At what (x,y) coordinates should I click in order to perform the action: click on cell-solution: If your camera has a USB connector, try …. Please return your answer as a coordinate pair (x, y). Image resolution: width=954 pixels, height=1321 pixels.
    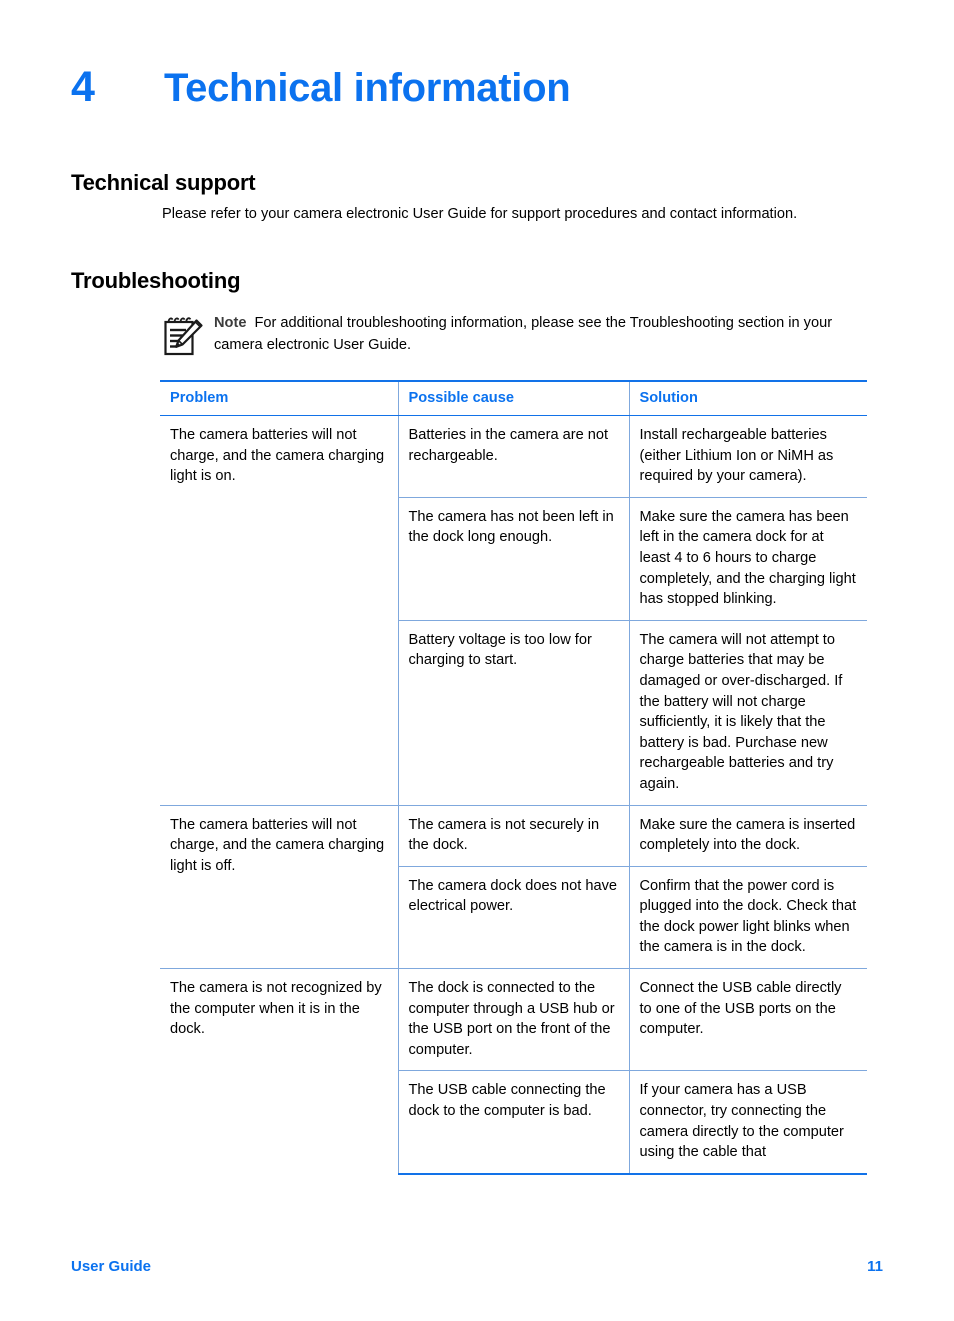
    Looking at the image, I should click on (747, 1122).